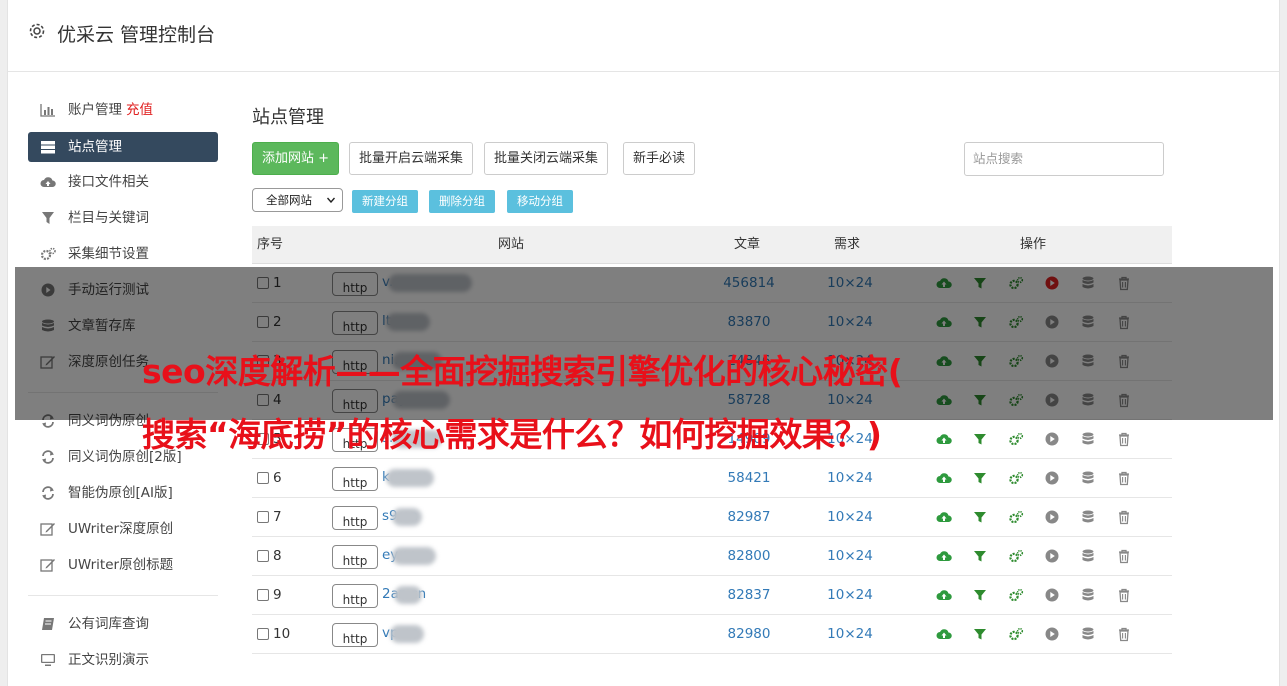 This screenshot has height=686, width=1287. What do you see at coordinates (749, 556) in the screenshot?
I see `article-count: 82800` at bounding box center [749, 556].